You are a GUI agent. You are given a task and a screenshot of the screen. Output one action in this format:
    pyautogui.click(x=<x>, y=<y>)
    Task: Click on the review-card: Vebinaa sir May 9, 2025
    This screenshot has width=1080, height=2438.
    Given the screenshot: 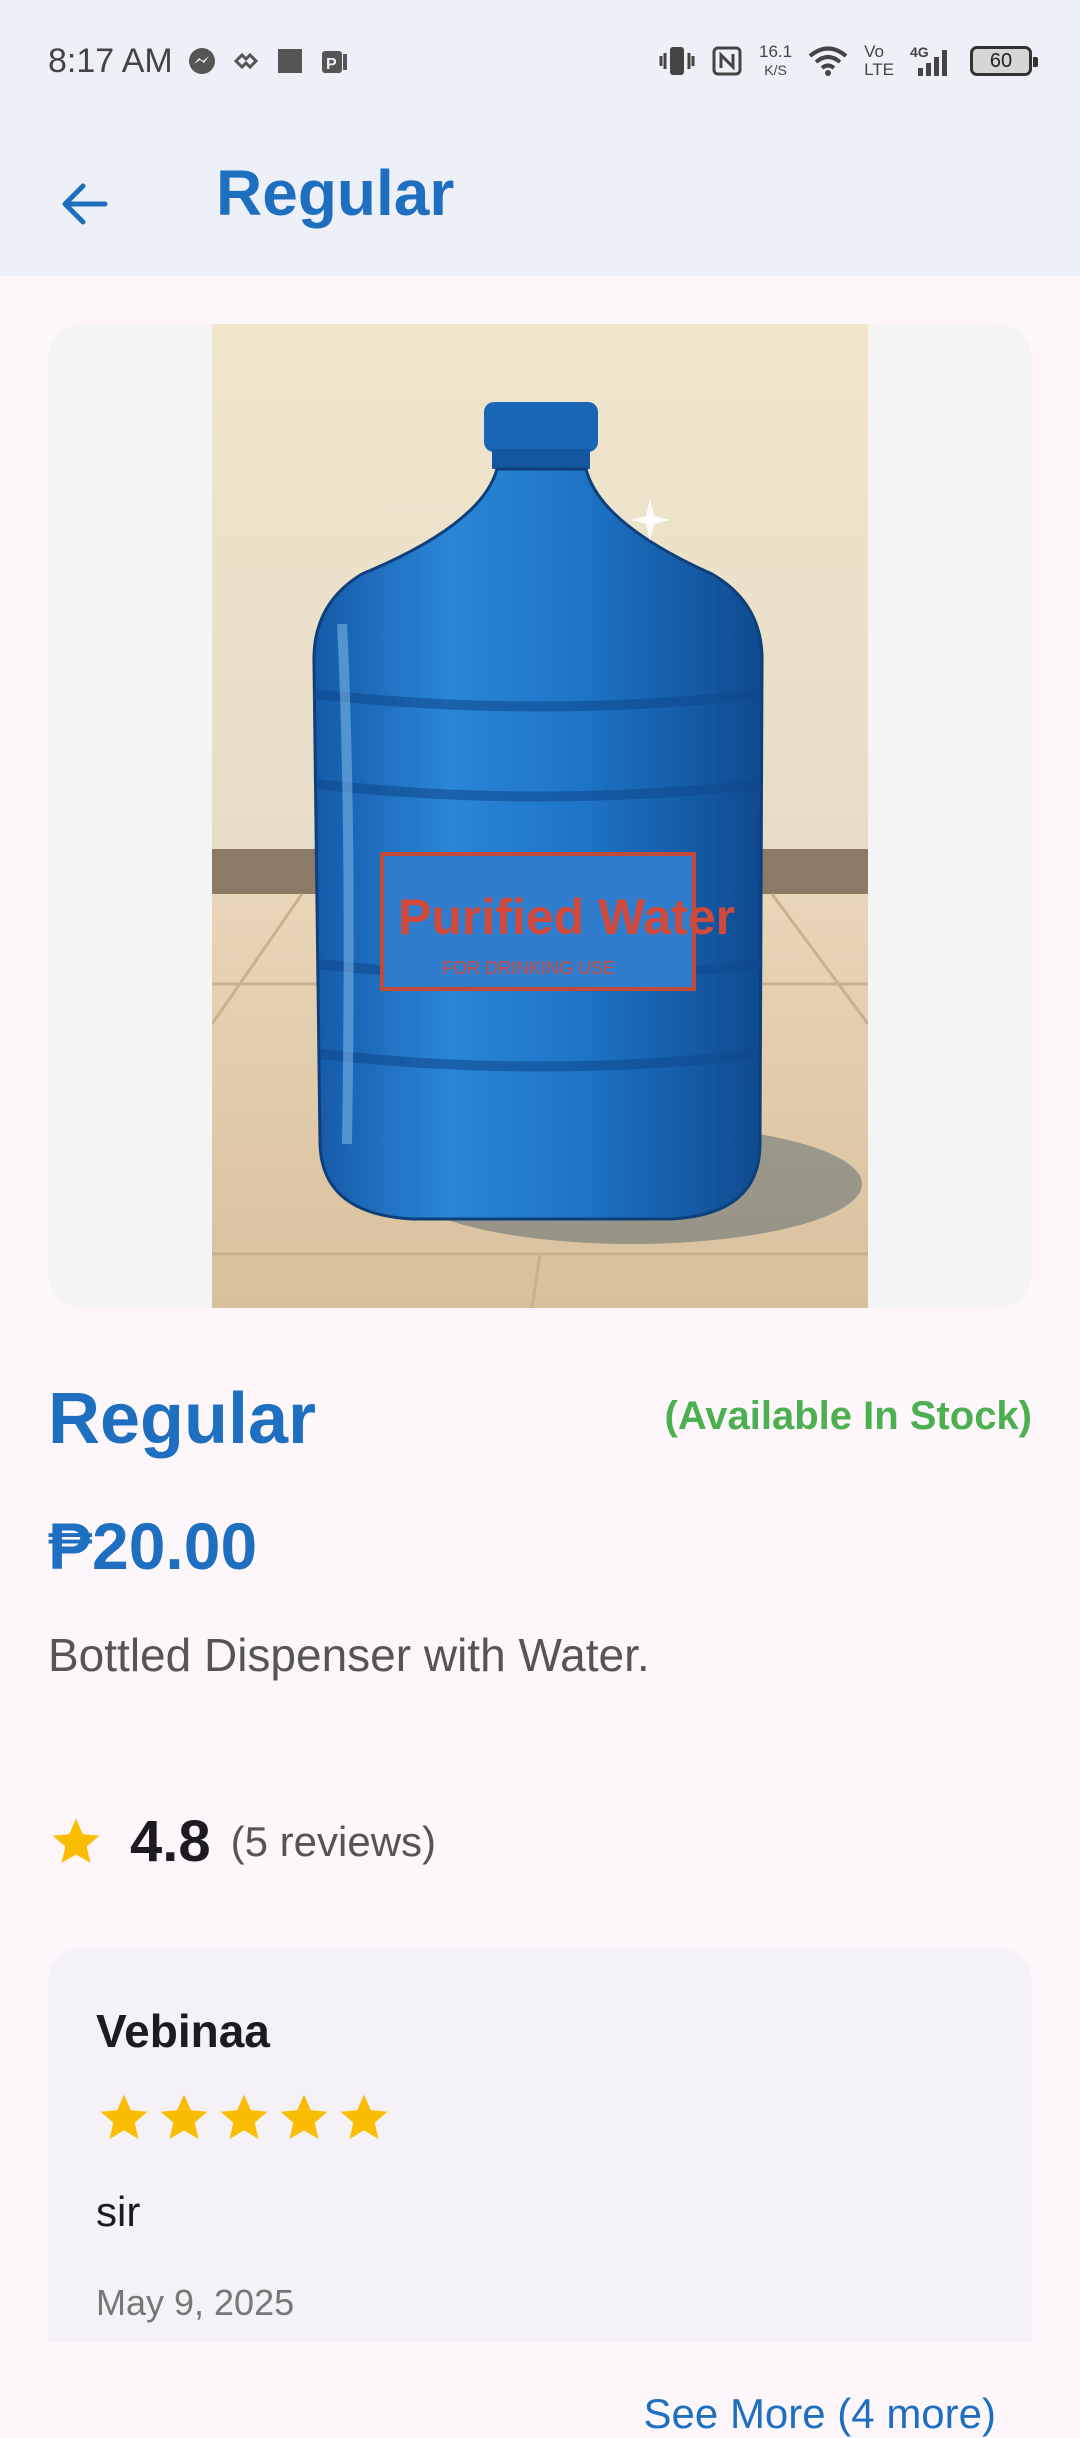 What is the action you would take?
    pyautogui.click(x=540, y=2145)
    